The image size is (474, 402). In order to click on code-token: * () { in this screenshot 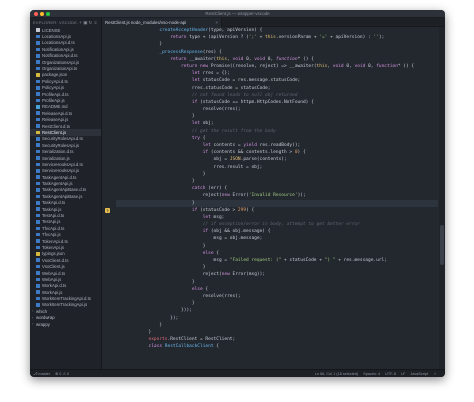, I will do `click(406, 66)`.